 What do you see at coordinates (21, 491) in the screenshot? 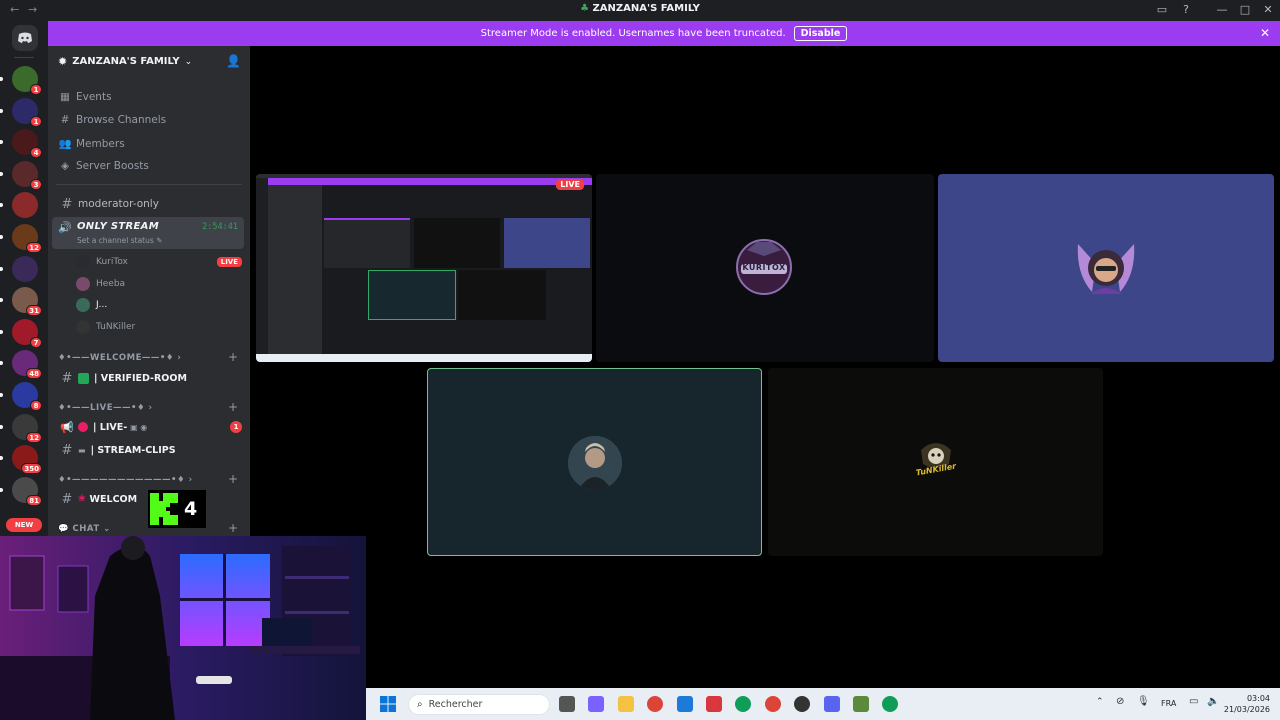
I see `server-icon: 81` at bounding box center [21, 491].